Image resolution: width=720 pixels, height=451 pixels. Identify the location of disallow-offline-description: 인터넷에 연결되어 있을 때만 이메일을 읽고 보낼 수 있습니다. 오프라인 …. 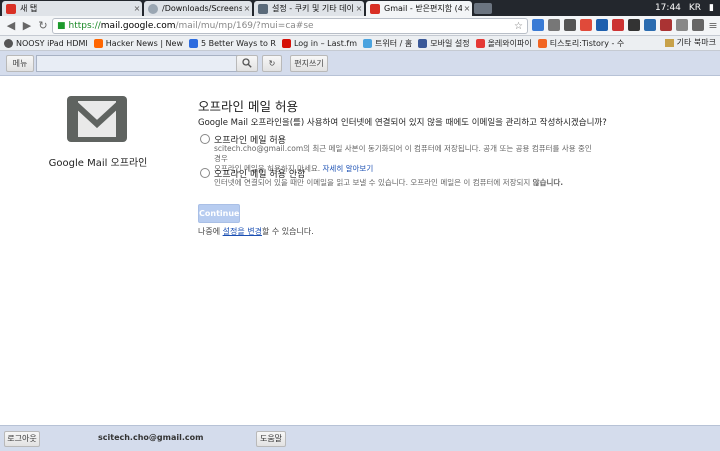
(404, 183).